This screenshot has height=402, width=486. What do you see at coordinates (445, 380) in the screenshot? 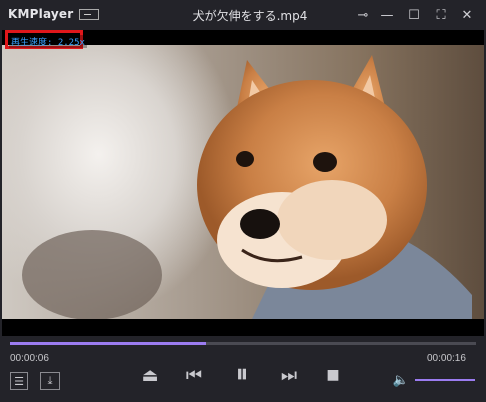
I see `volume-slider` at bounding box center [445, 380].